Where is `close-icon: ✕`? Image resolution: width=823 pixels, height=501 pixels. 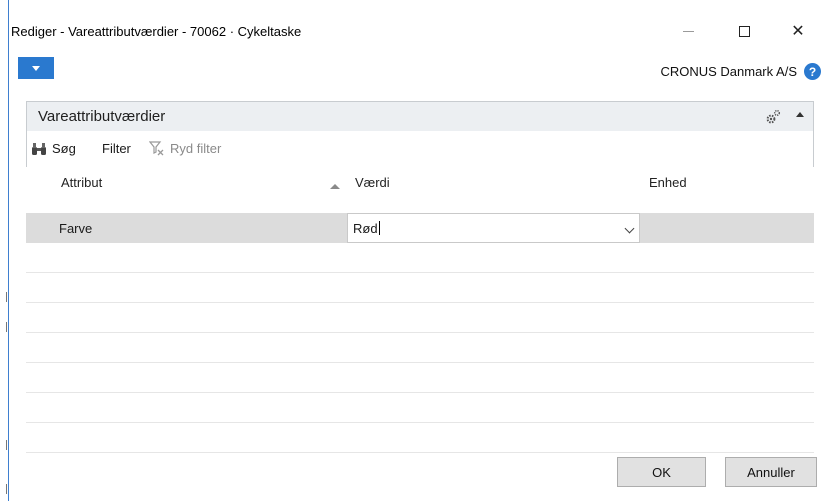
close-icon: ✕ is located at coordinates (798, 31).